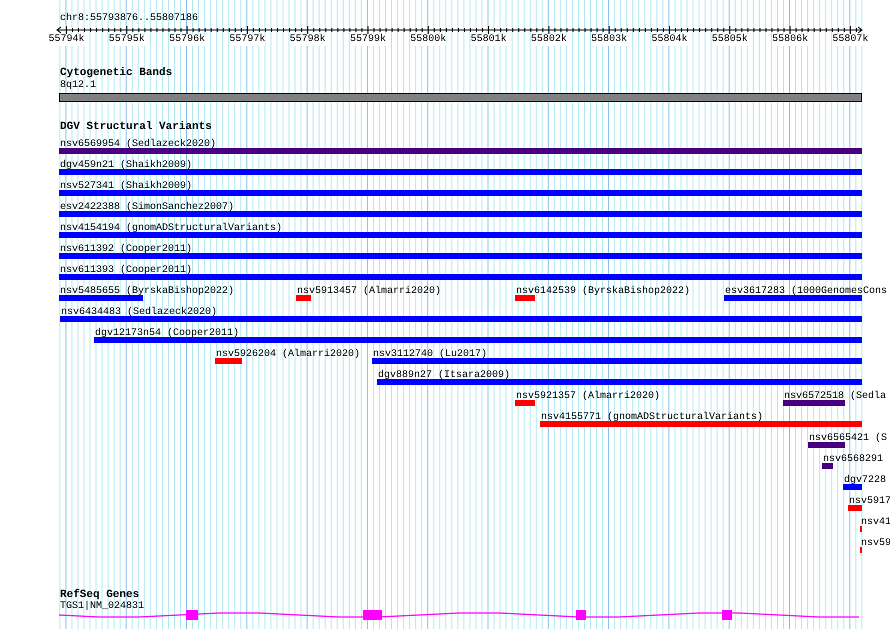  I want to click on variant-label: nsv6142539 (ByrskaBishop2022), so click(603, 292).